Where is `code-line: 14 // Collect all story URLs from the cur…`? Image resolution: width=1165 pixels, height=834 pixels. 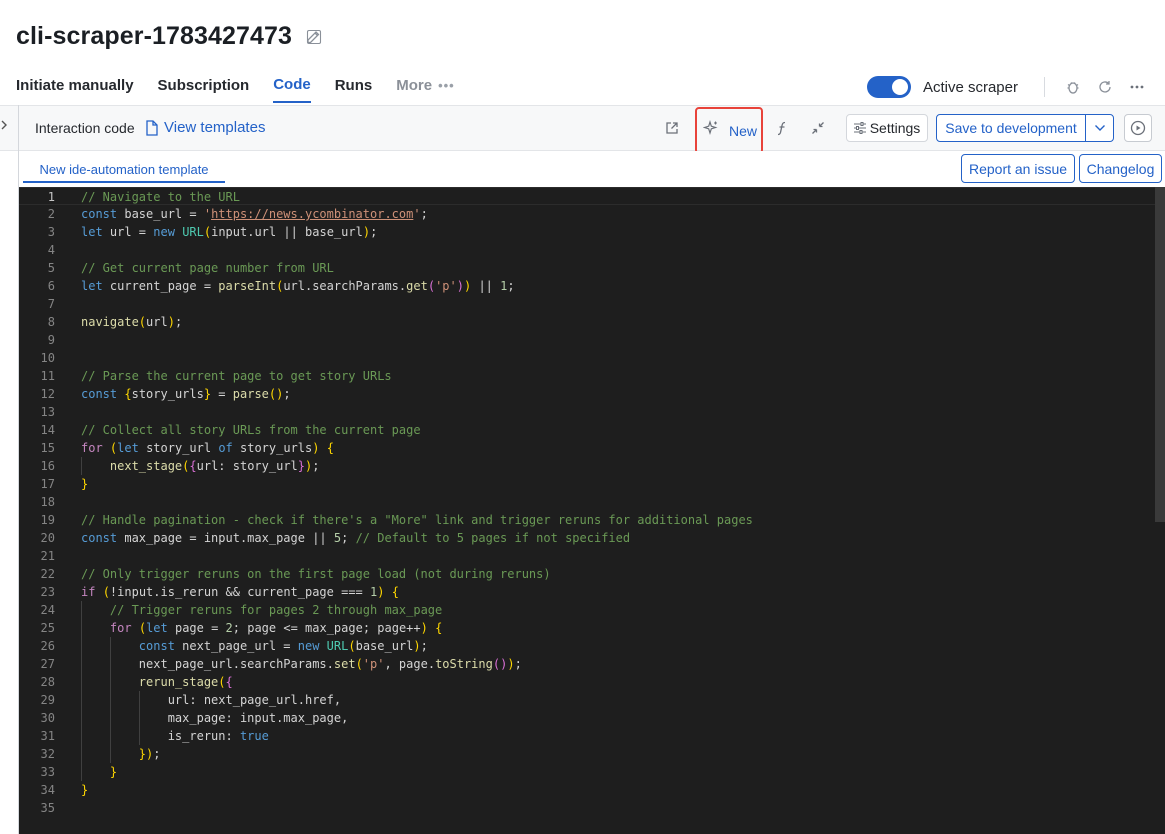 code-line: 14 // Collect all story URLs from the cur… is located at coordinates (587, 430).